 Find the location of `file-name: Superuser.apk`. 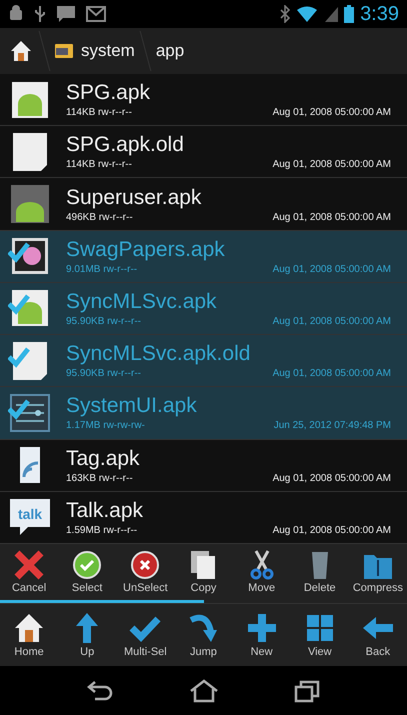

file-name: Superuser.apk is located at coordinates (134, 198).